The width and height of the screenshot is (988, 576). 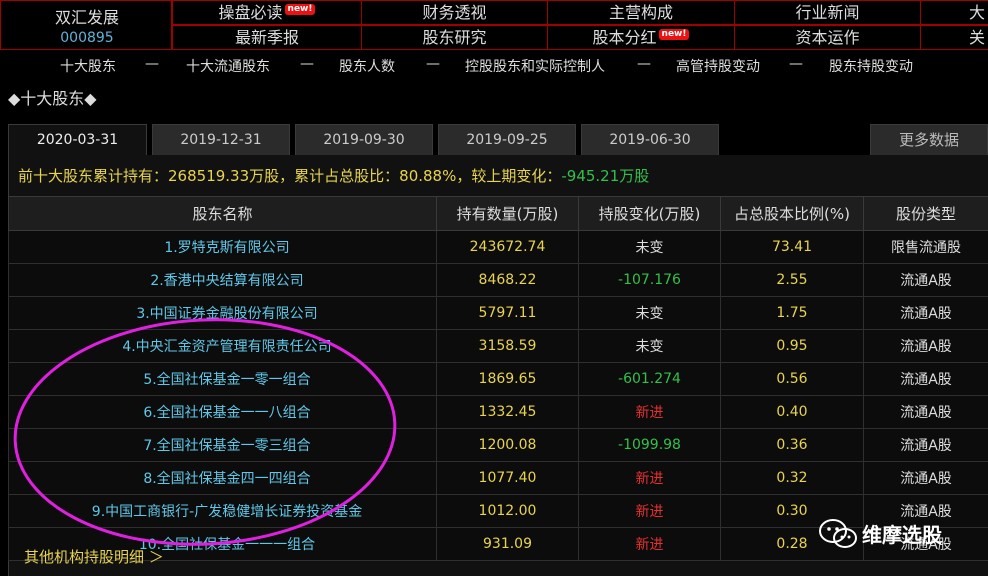 I want to click on nav-more-row2: 关, so click(x=954, y=37).